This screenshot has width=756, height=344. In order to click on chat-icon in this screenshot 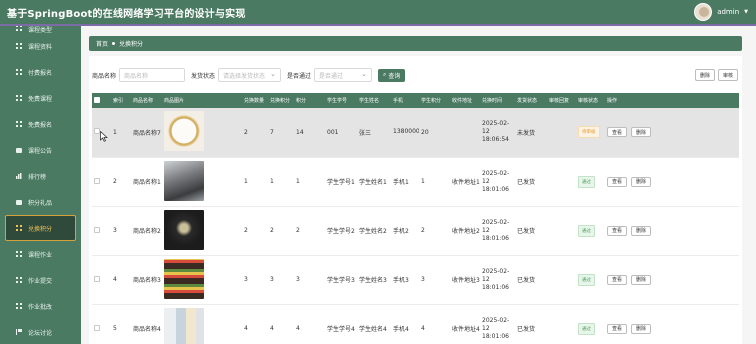, I will do `click(19, 150)`.